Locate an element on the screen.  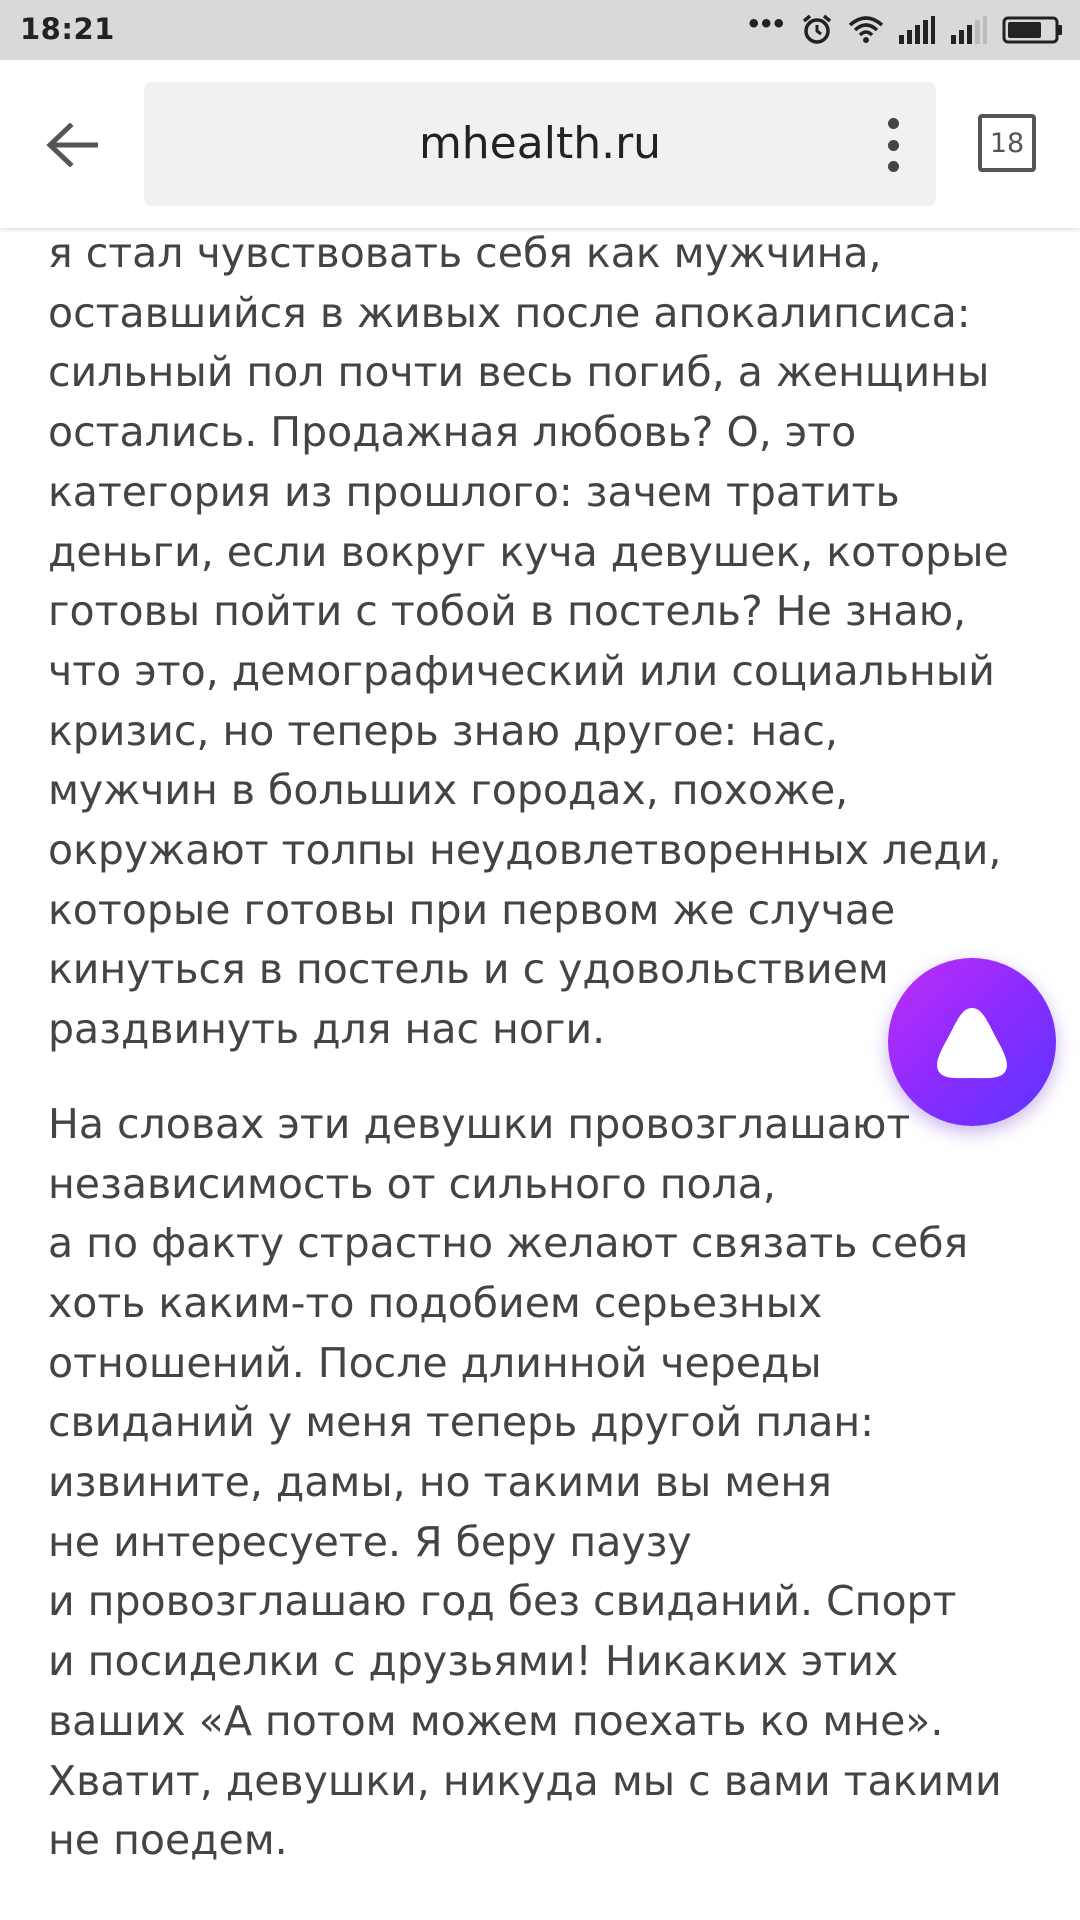
text-line: остались. Продажная любовь? О, это is located at coordinates (452, 432).